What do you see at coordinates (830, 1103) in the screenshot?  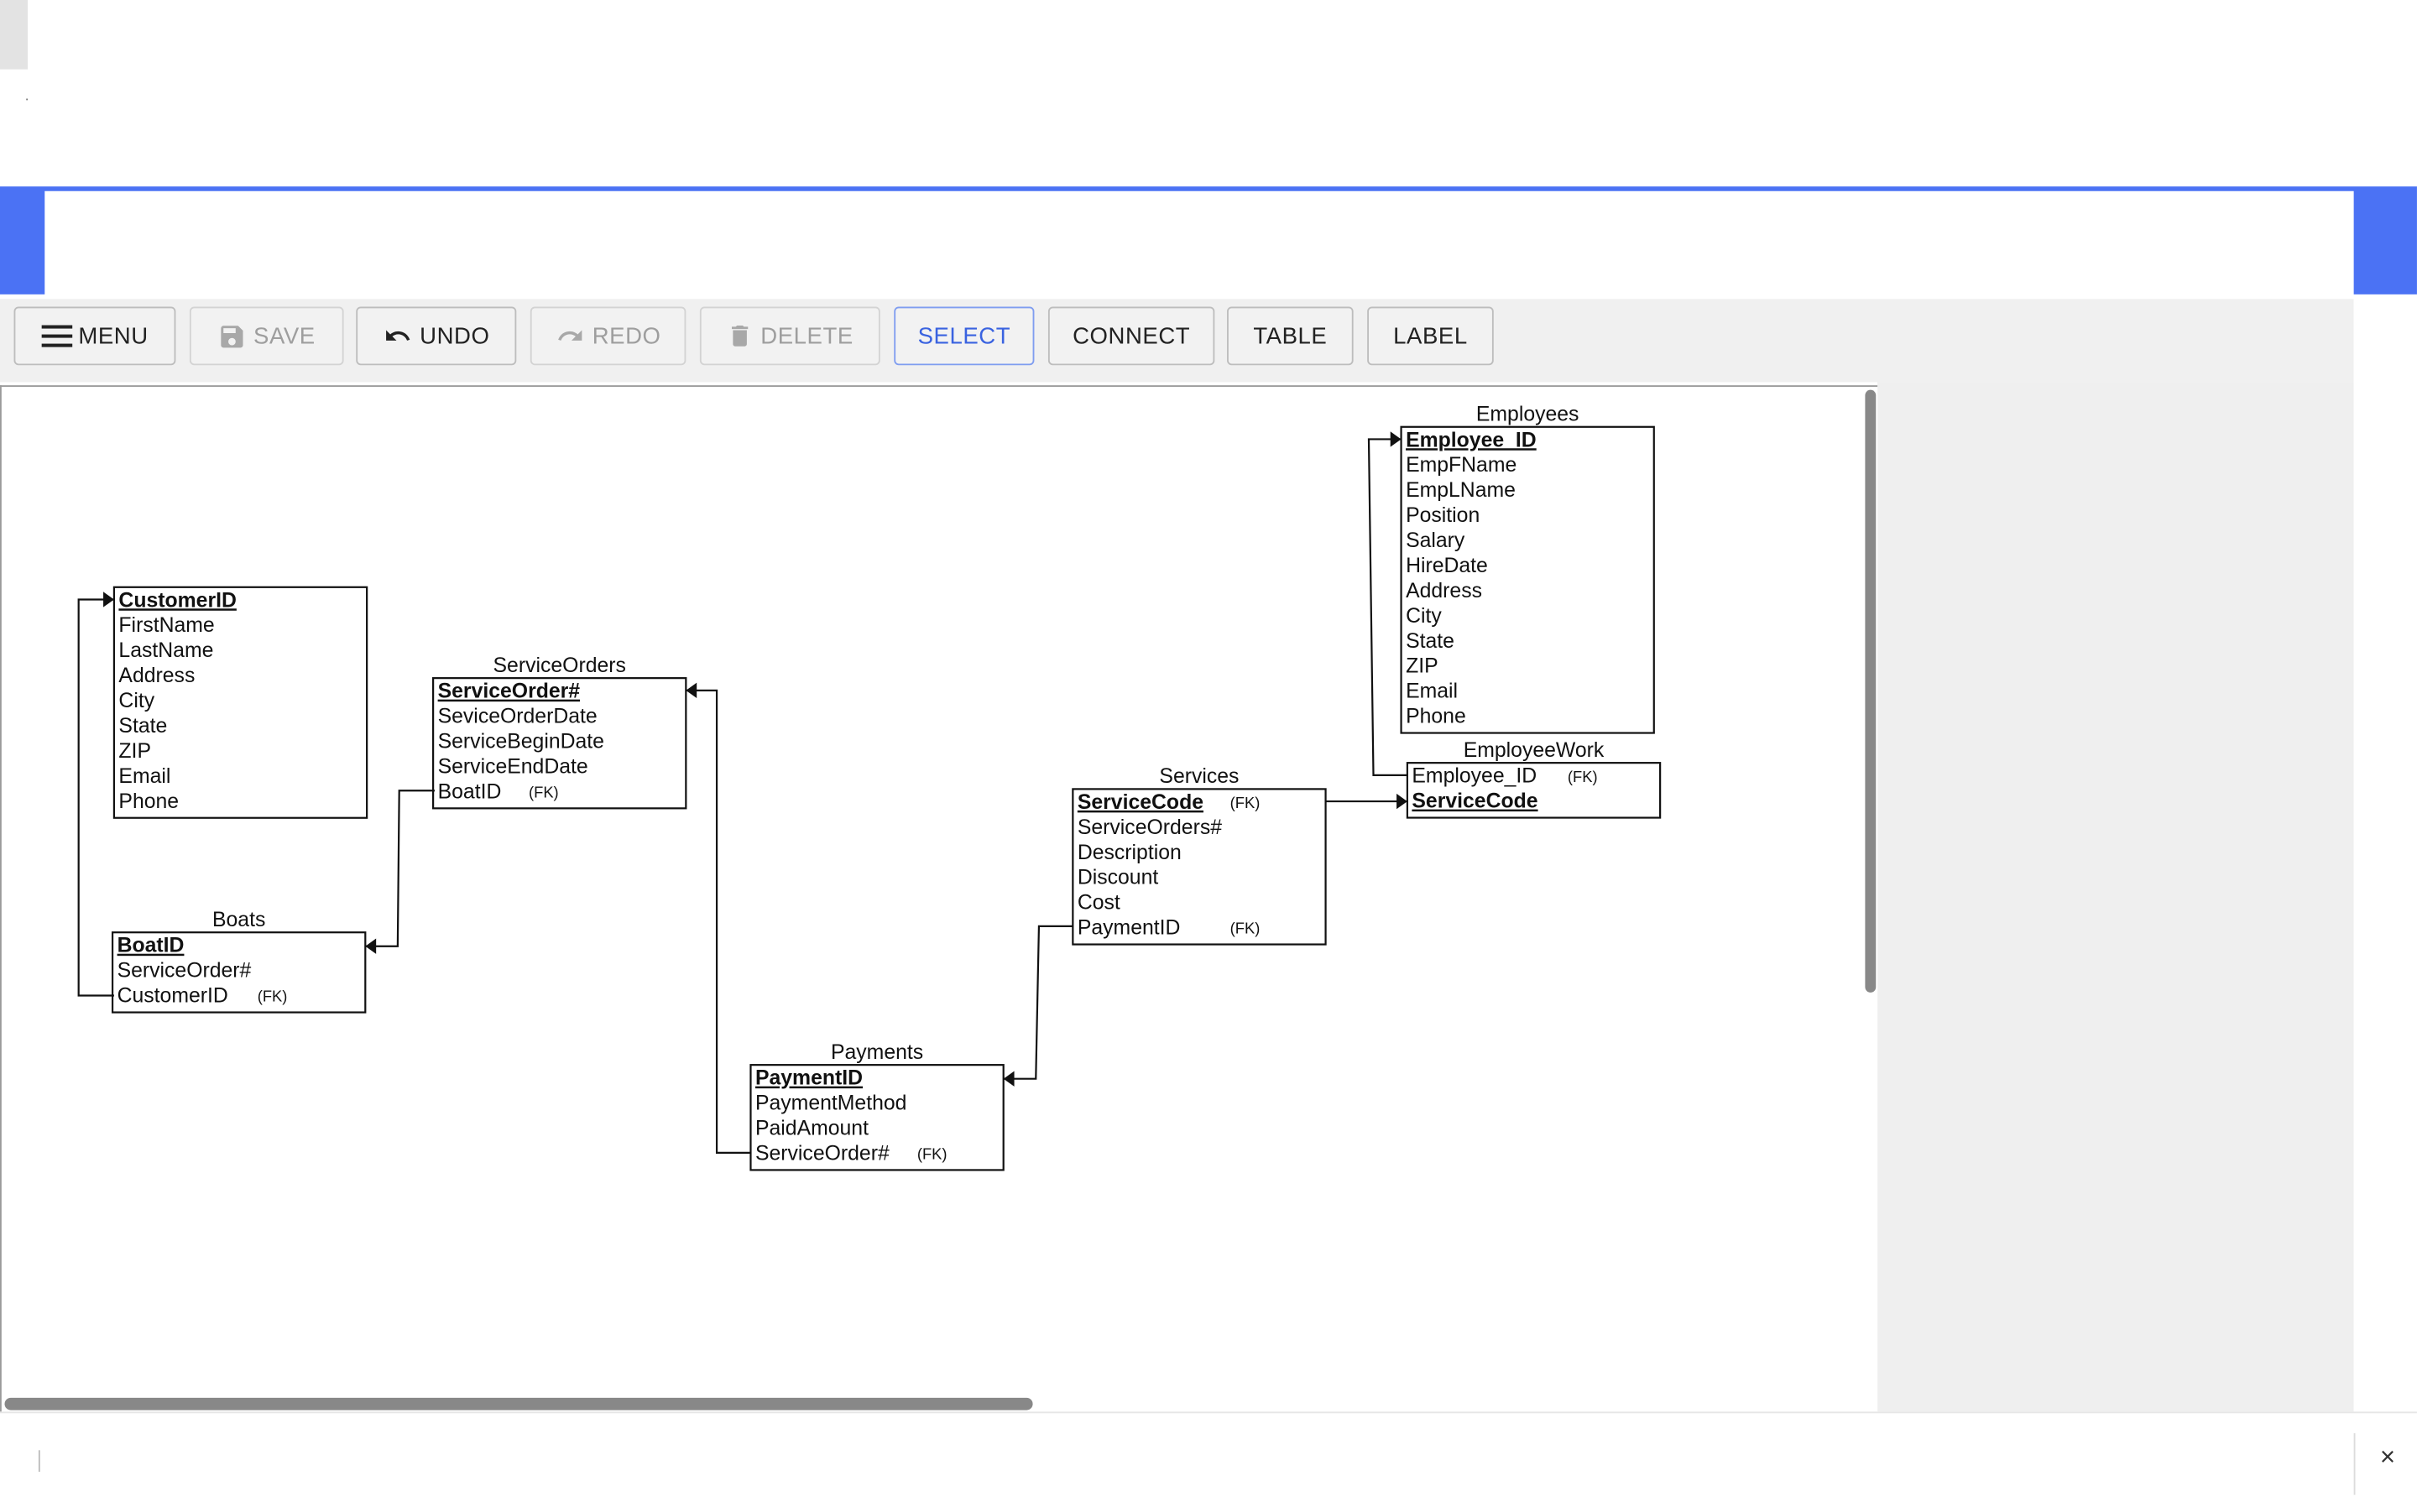 I see `table-field: PaymentMethod` at bounding box center [830, 1103].